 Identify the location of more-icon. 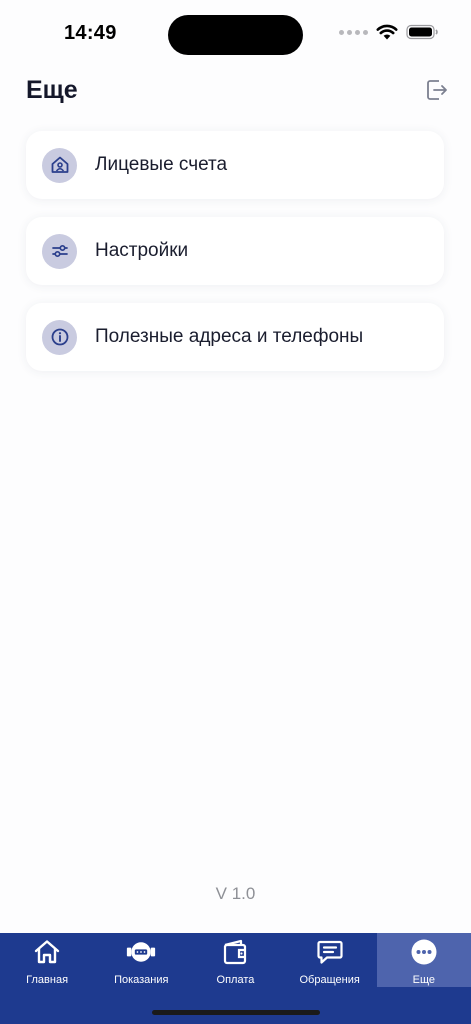
(424, 952).